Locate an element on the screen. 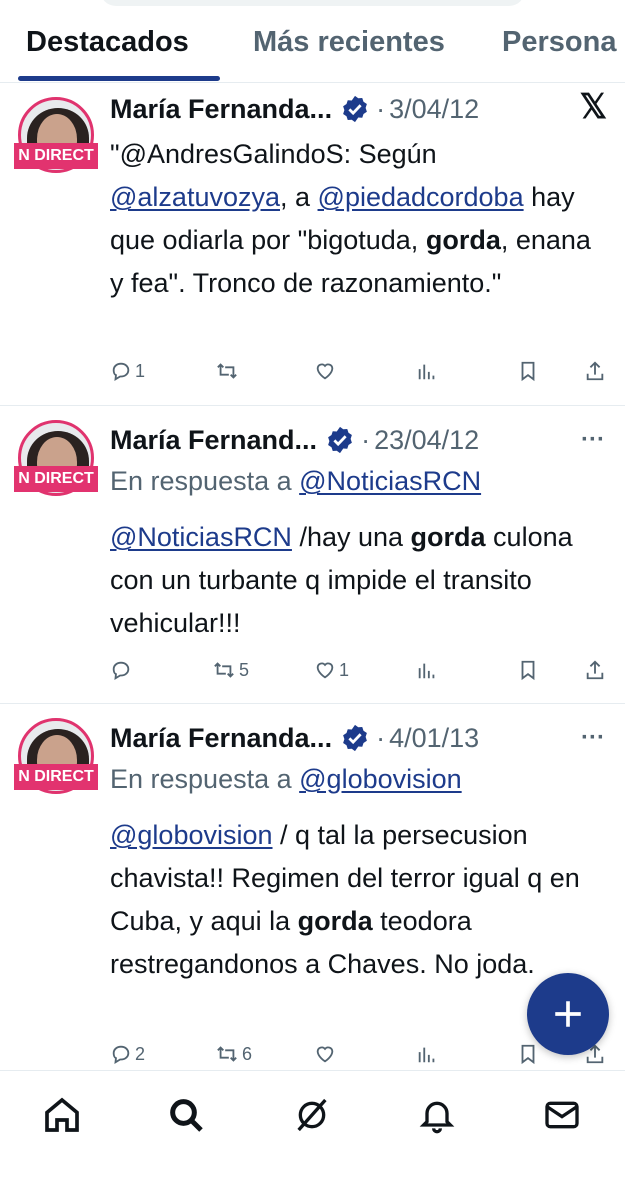 The image size is (625, 1201). tab-bar: Destacados Más recientes Persona is located at coordinates (312, 41).